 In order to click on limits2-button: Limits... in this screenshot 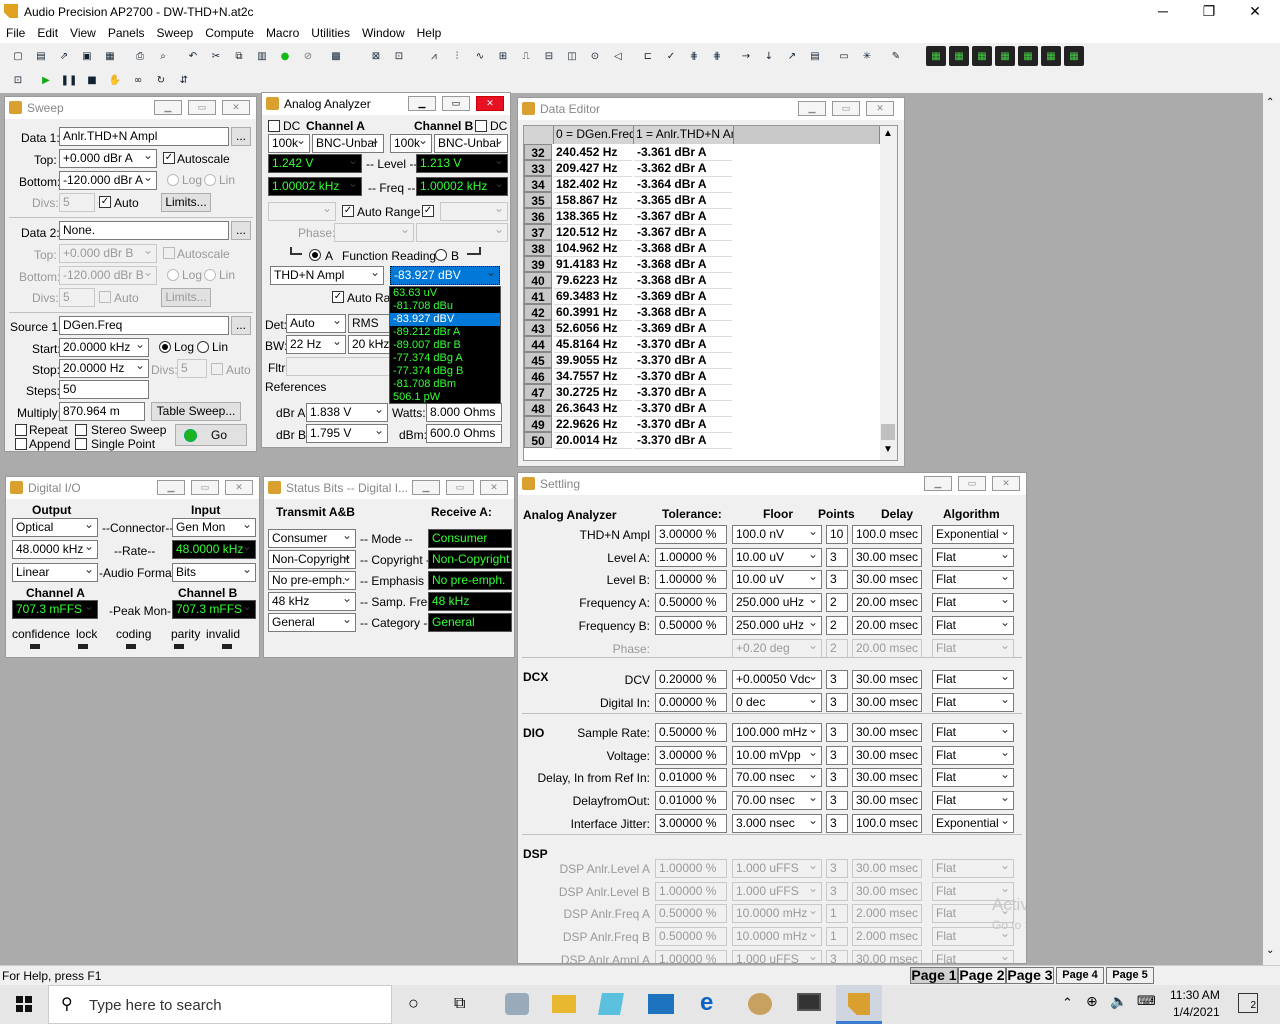, I will do `click(186, 297)`.